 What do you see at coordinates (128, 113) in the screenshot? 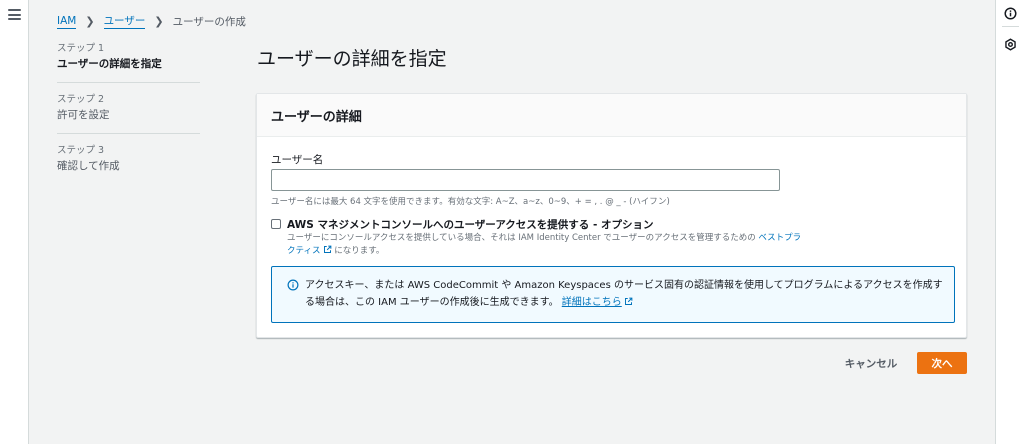
I see `step-2: ステップ 2 許可を設定` at bounding box center [128, 113].